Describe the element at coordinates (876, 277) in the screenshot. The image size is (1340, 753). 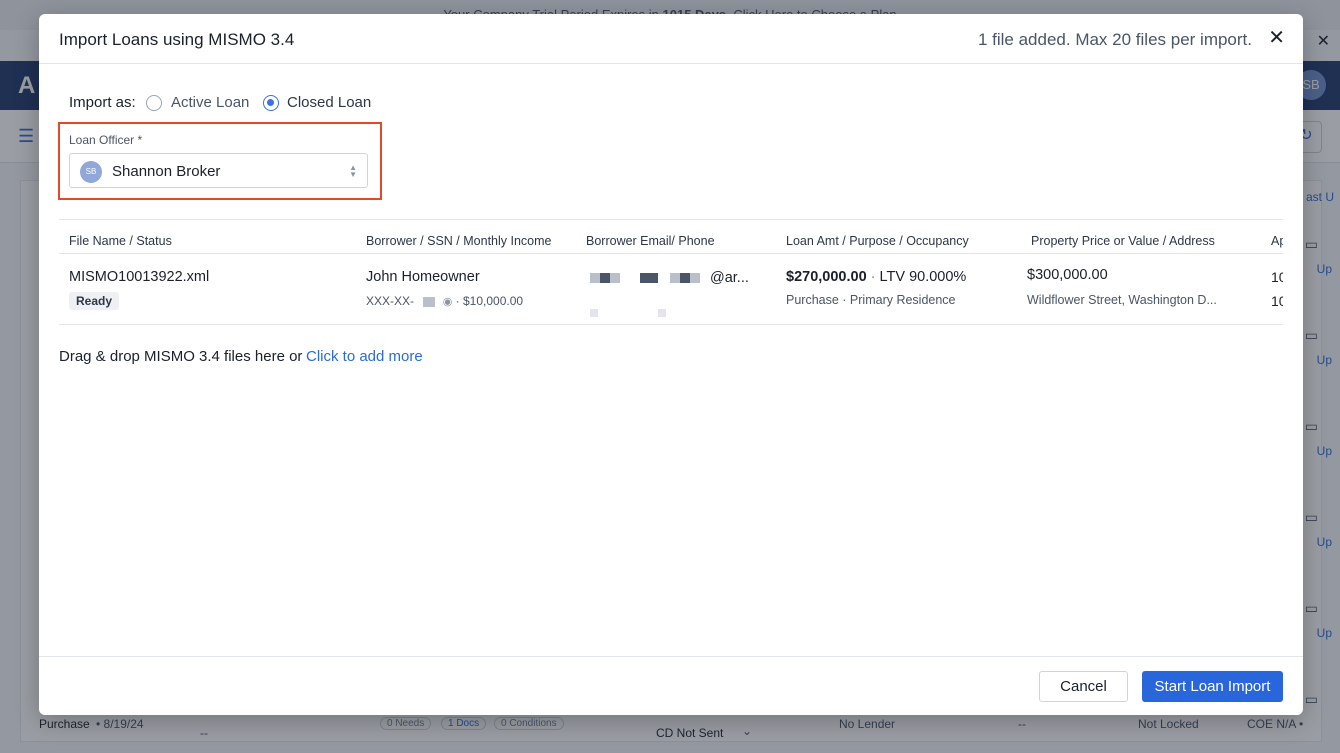
I see `loan-amount-ltv: $270,000.00 · LTV 90.000%` at that location.